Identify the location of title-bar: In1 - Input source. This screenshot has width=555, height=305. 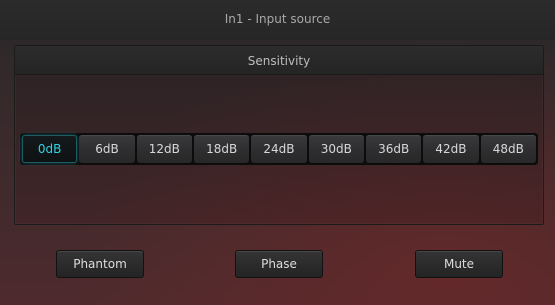
(277, 20).